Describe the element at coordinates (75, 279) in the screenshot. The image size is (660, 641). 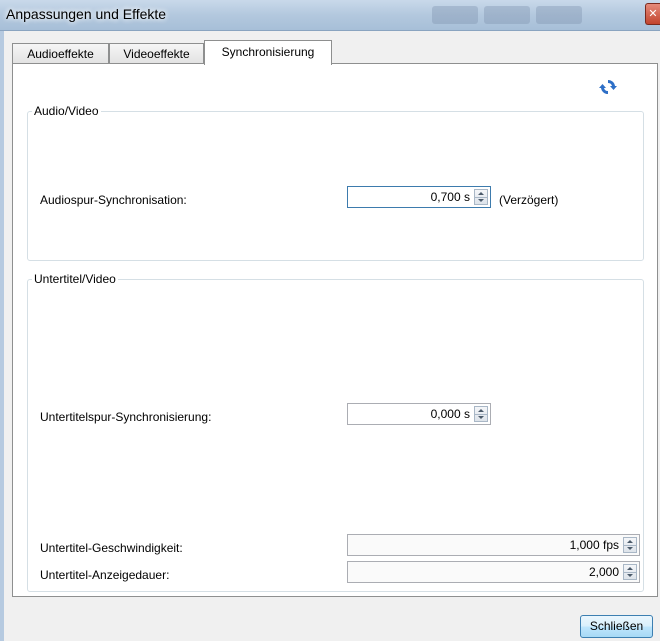
I see `group-title: Untertitel/Video` at that location.